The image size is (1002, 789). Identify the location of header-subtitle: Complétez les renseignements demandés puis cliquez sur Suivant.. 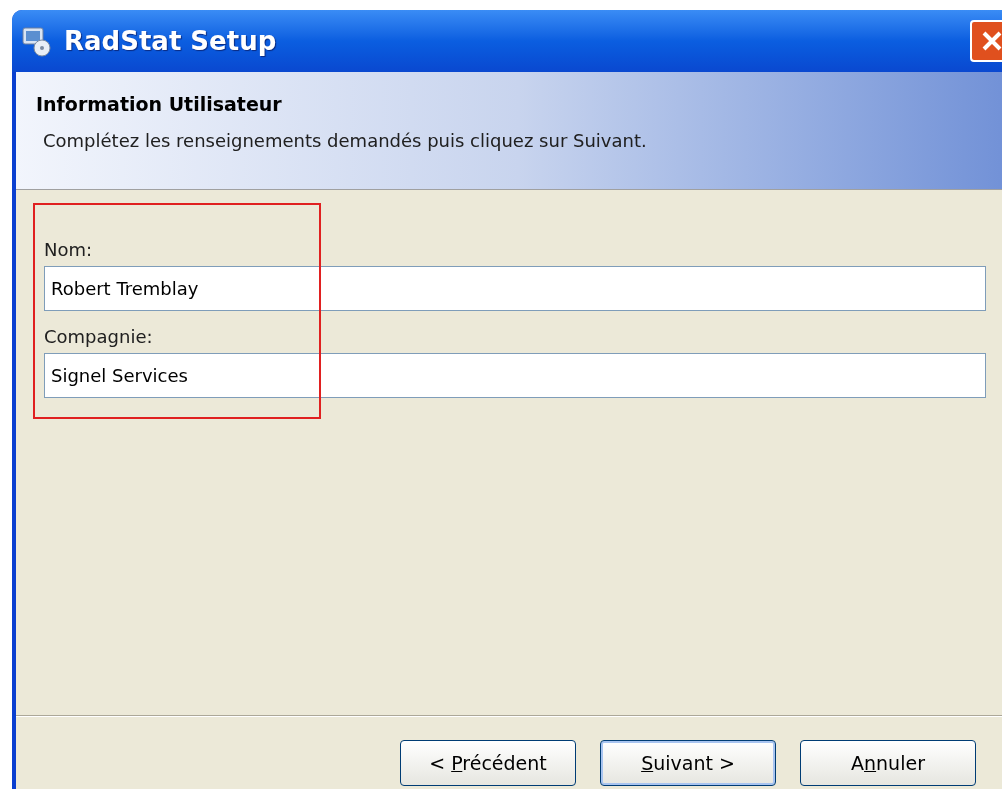
(345, 140).